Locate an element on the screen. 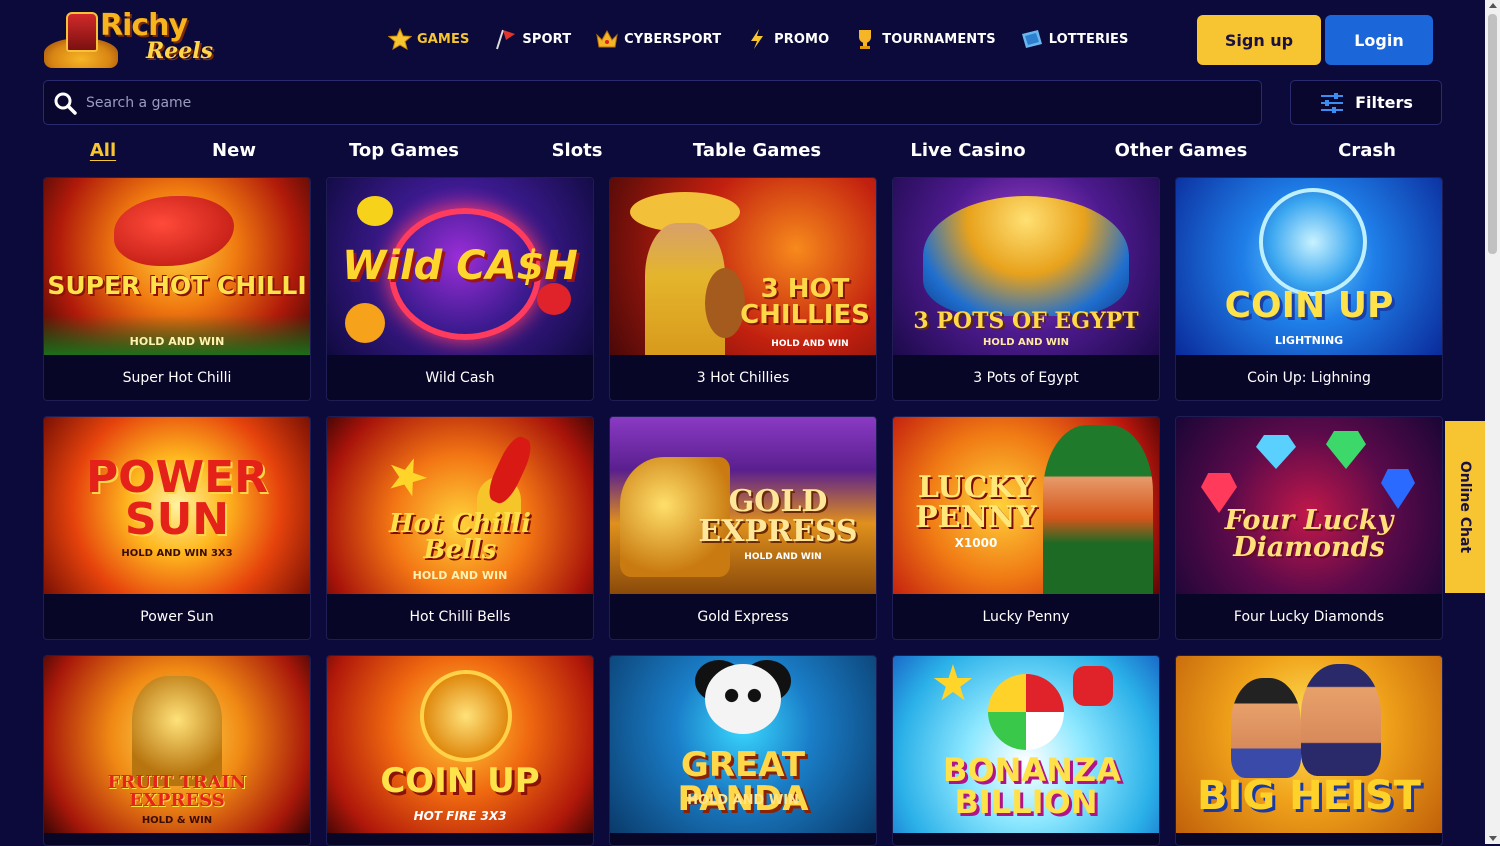  nav-lotteries: LOTTERIES is located at coordinates (1074, 39).